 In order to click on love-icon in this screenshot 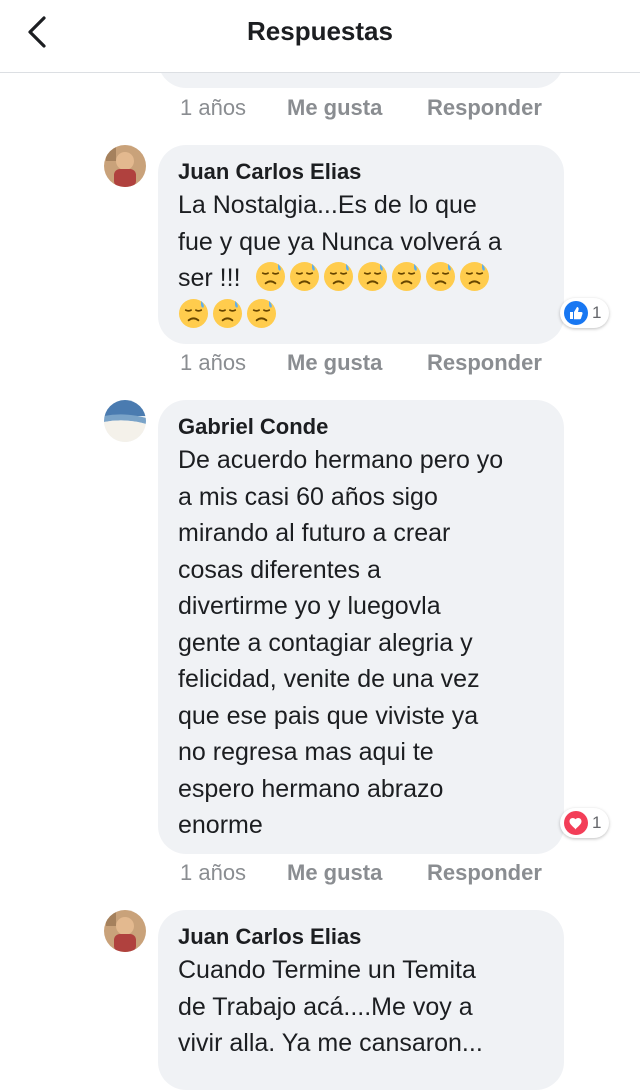, I will do `click(576, 823)`.